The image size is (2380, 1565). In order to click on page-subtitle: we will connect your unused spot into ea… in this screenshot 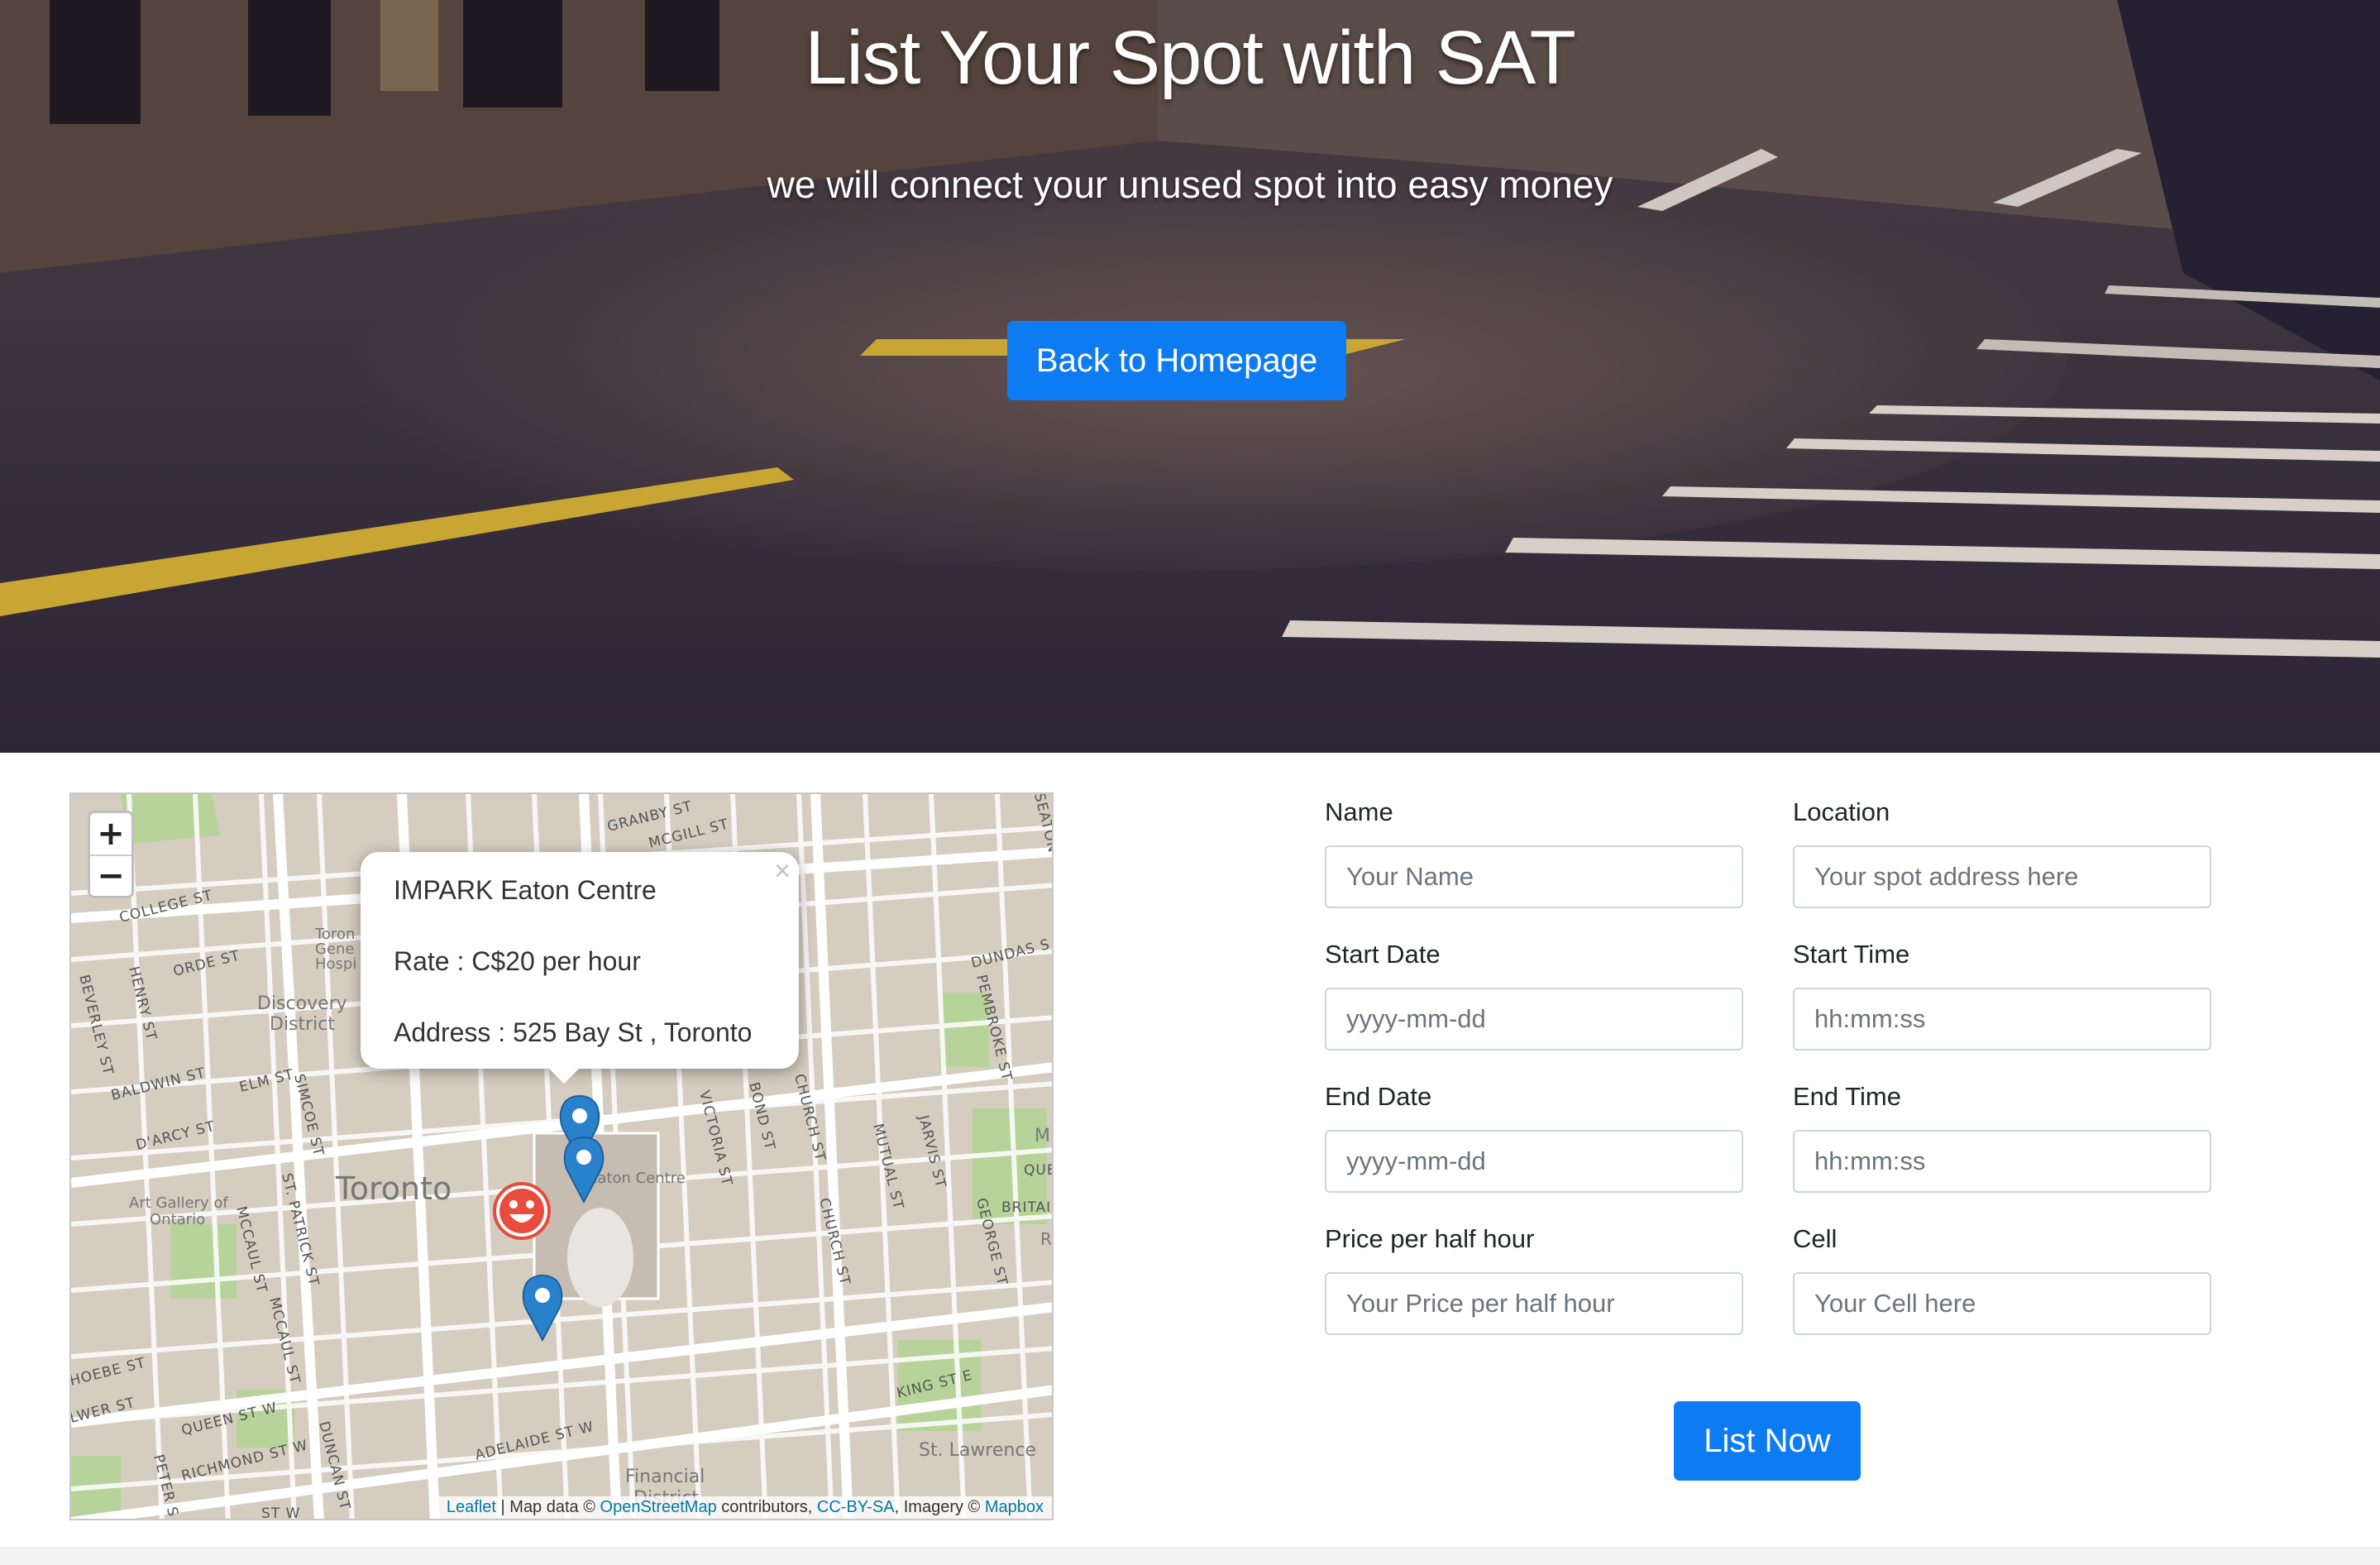, I will do `click(1190, 184)`.